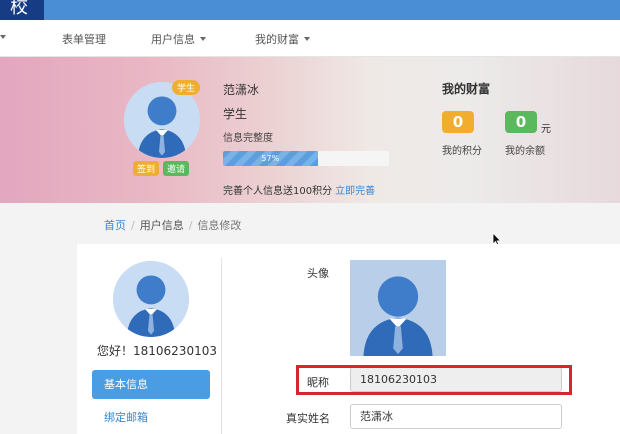 The height and width of the screenshot is (434, 620). Describe the element at coordinates (456, 416) in the screenshot. I see `realname-field: 范潇冰` at that location.